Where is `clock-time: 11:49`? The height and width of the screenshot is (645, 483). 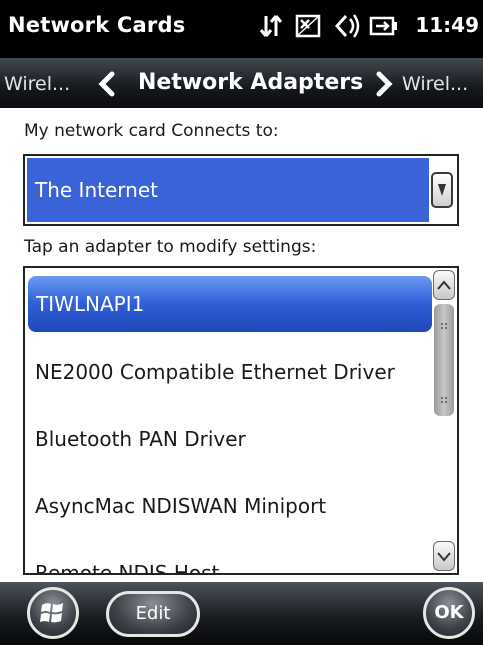
clock-time: 11:49 is located at coordinates (447, 25).